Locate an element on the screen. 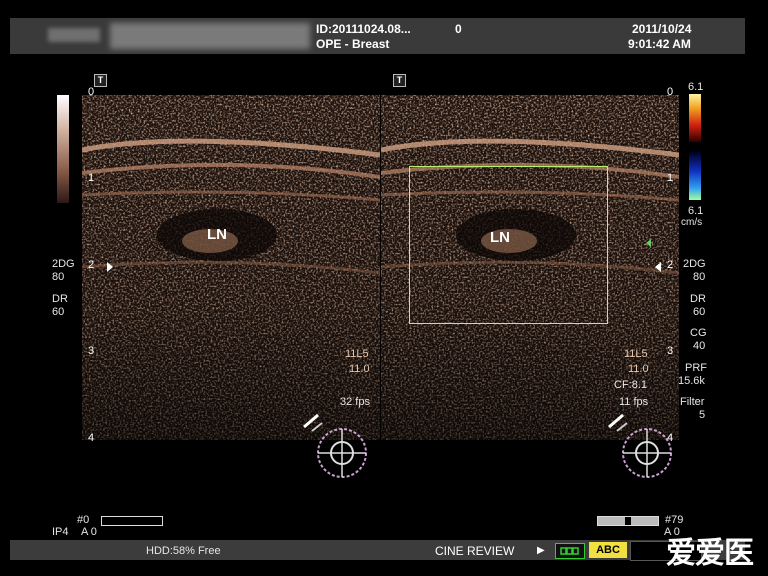 This screenshot has height=576, width=768. right-cg-value: 40 is located at coordinates (699, 346).